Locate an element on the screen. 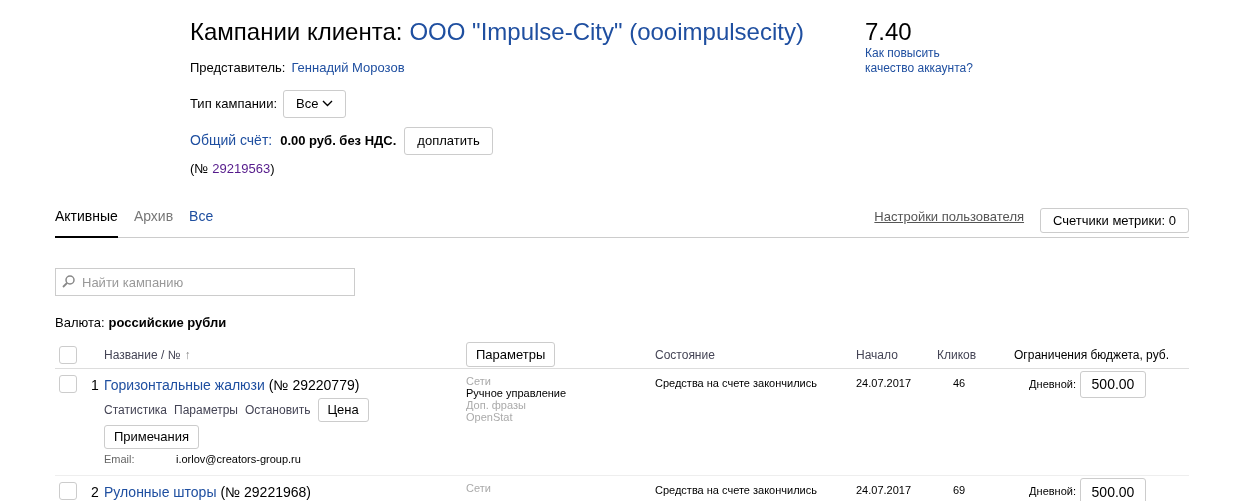 This screenshot has height=501, width=1244. action-link: Статистика is located at coordinates (136, 409).